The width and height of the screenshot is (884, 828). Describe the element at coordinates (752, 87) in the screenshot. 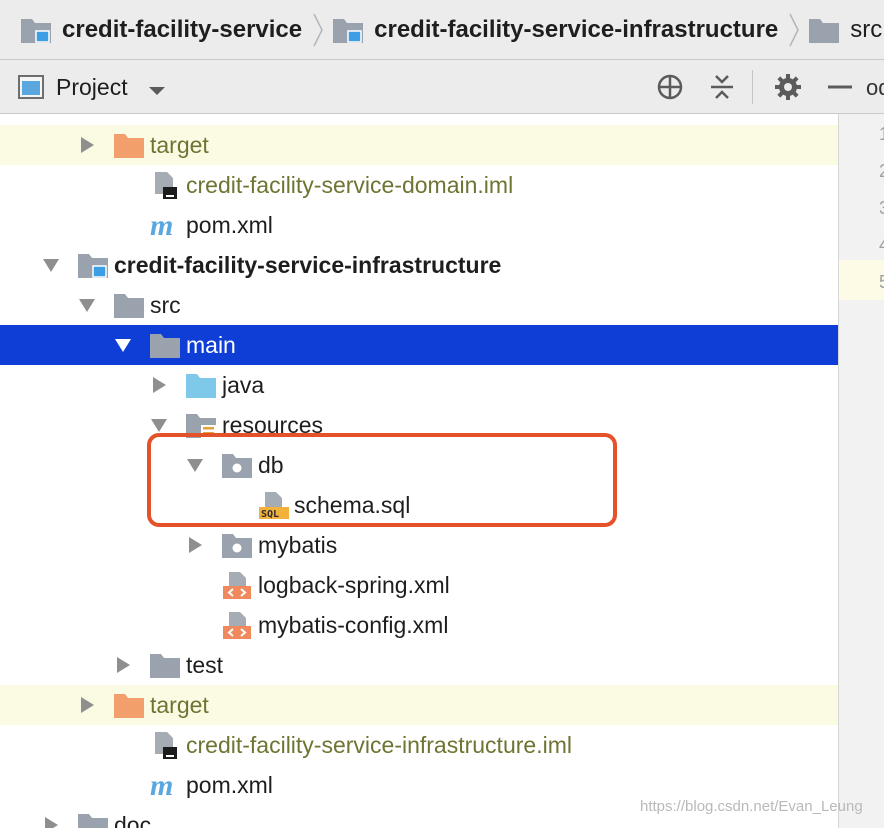

I see `toolbar-divider` at that location.